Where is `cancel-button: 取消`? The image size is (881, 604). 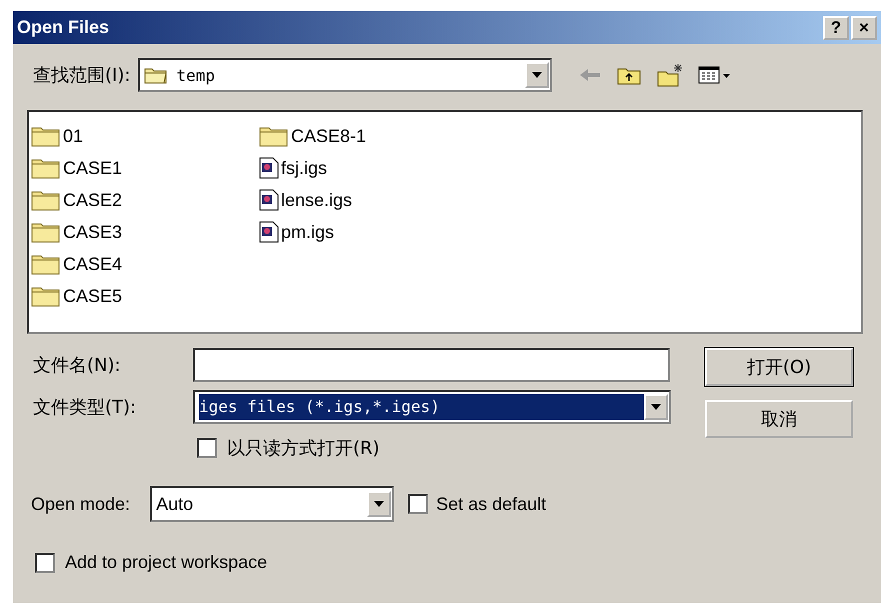 cancel-button: 取消 is located at coordinates (779, 419).